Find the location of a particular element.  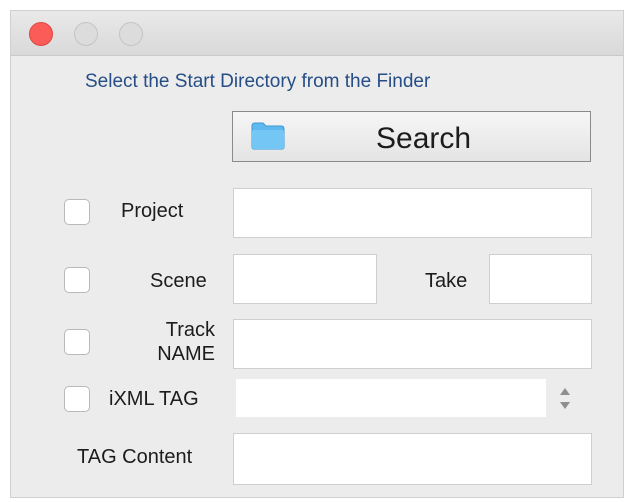

zoom-window-button is located at coordinates (131, 34).